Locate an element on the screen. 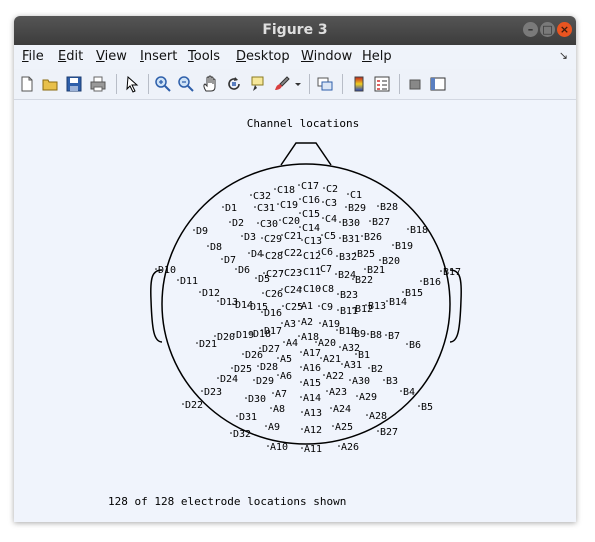  electrode-label-c22: C22 is located at coordinates (293, 253).